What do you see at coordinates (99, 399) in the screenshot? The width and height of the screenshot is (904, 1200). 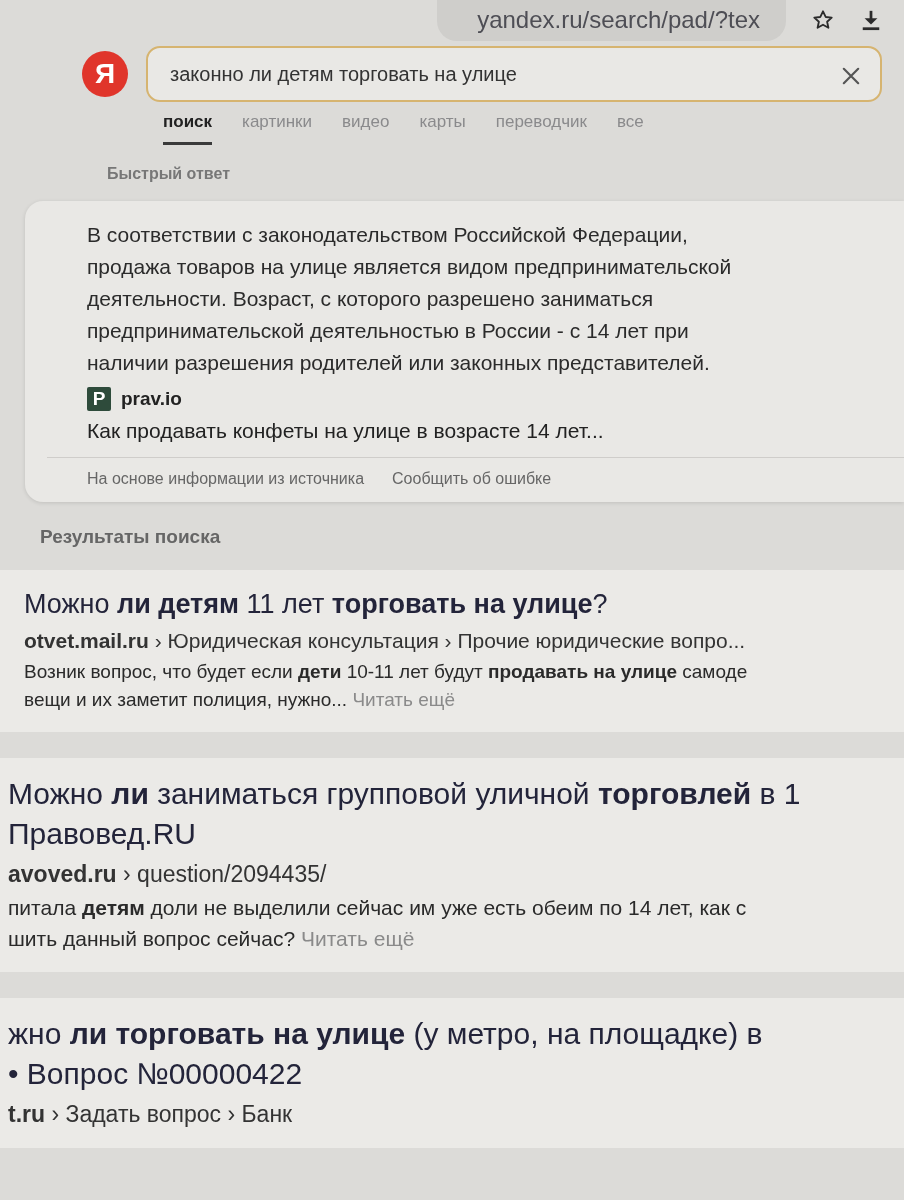 I see `site-icon: P` at bounding box center [99, 399].